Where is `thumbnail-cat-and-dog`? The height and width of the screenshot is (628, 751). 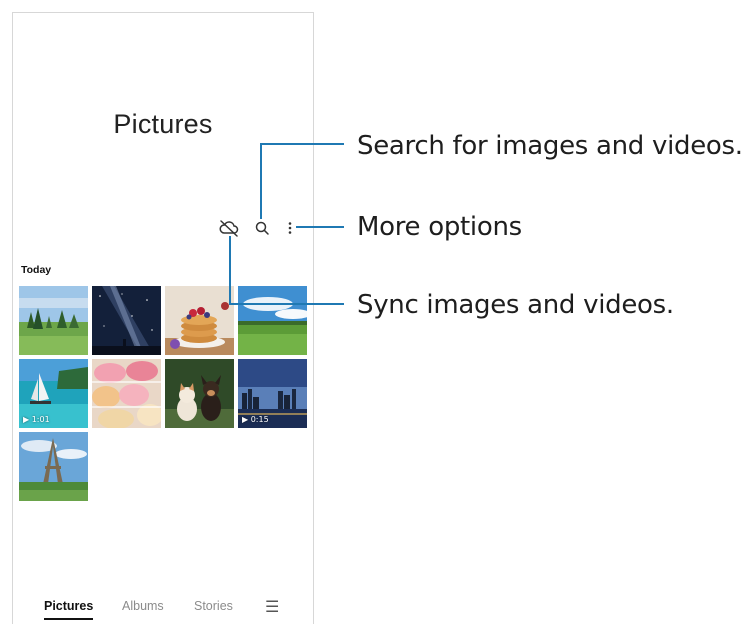
thumbnail-cat-and-dog is located at coordinates (199, 393).